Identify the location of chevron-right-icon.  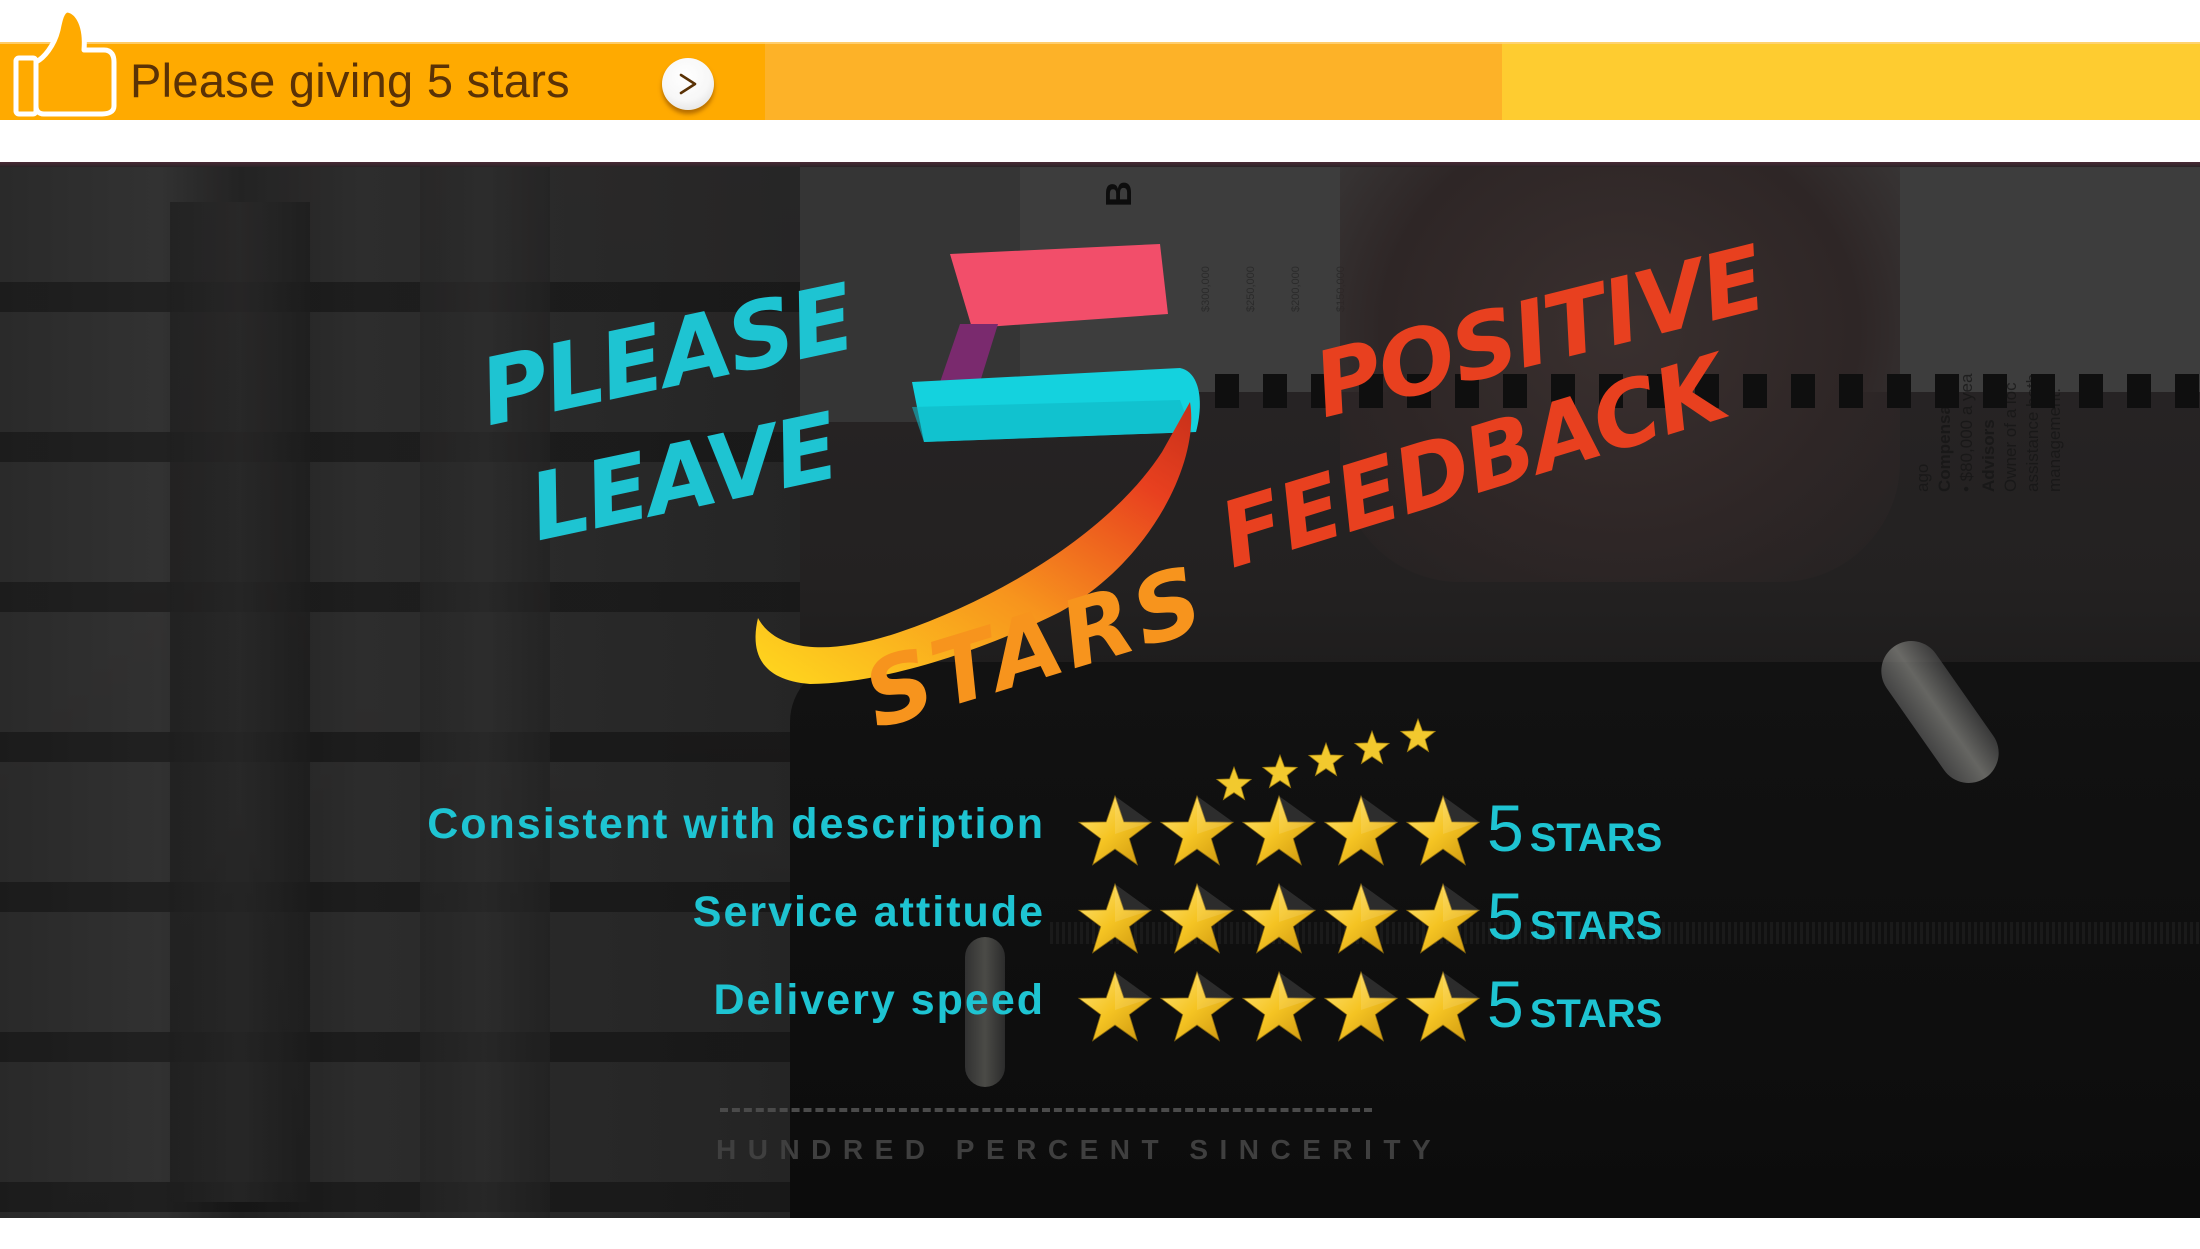
(688, 84).